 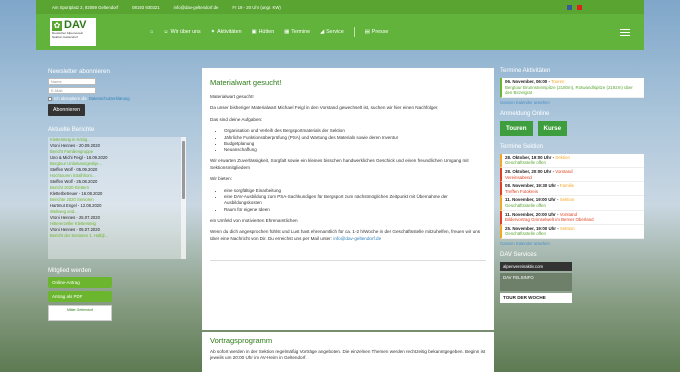 I want to click on alpenvereinaktiv-link: alpenvereinaktiv.com, so click(x=536, y=266).